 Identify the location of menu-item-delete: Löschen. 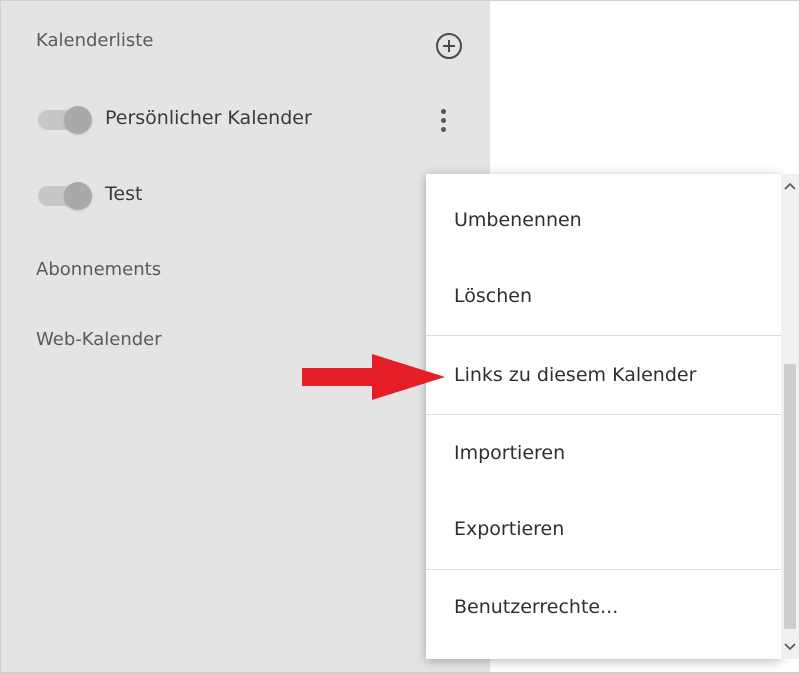
(603, 296).